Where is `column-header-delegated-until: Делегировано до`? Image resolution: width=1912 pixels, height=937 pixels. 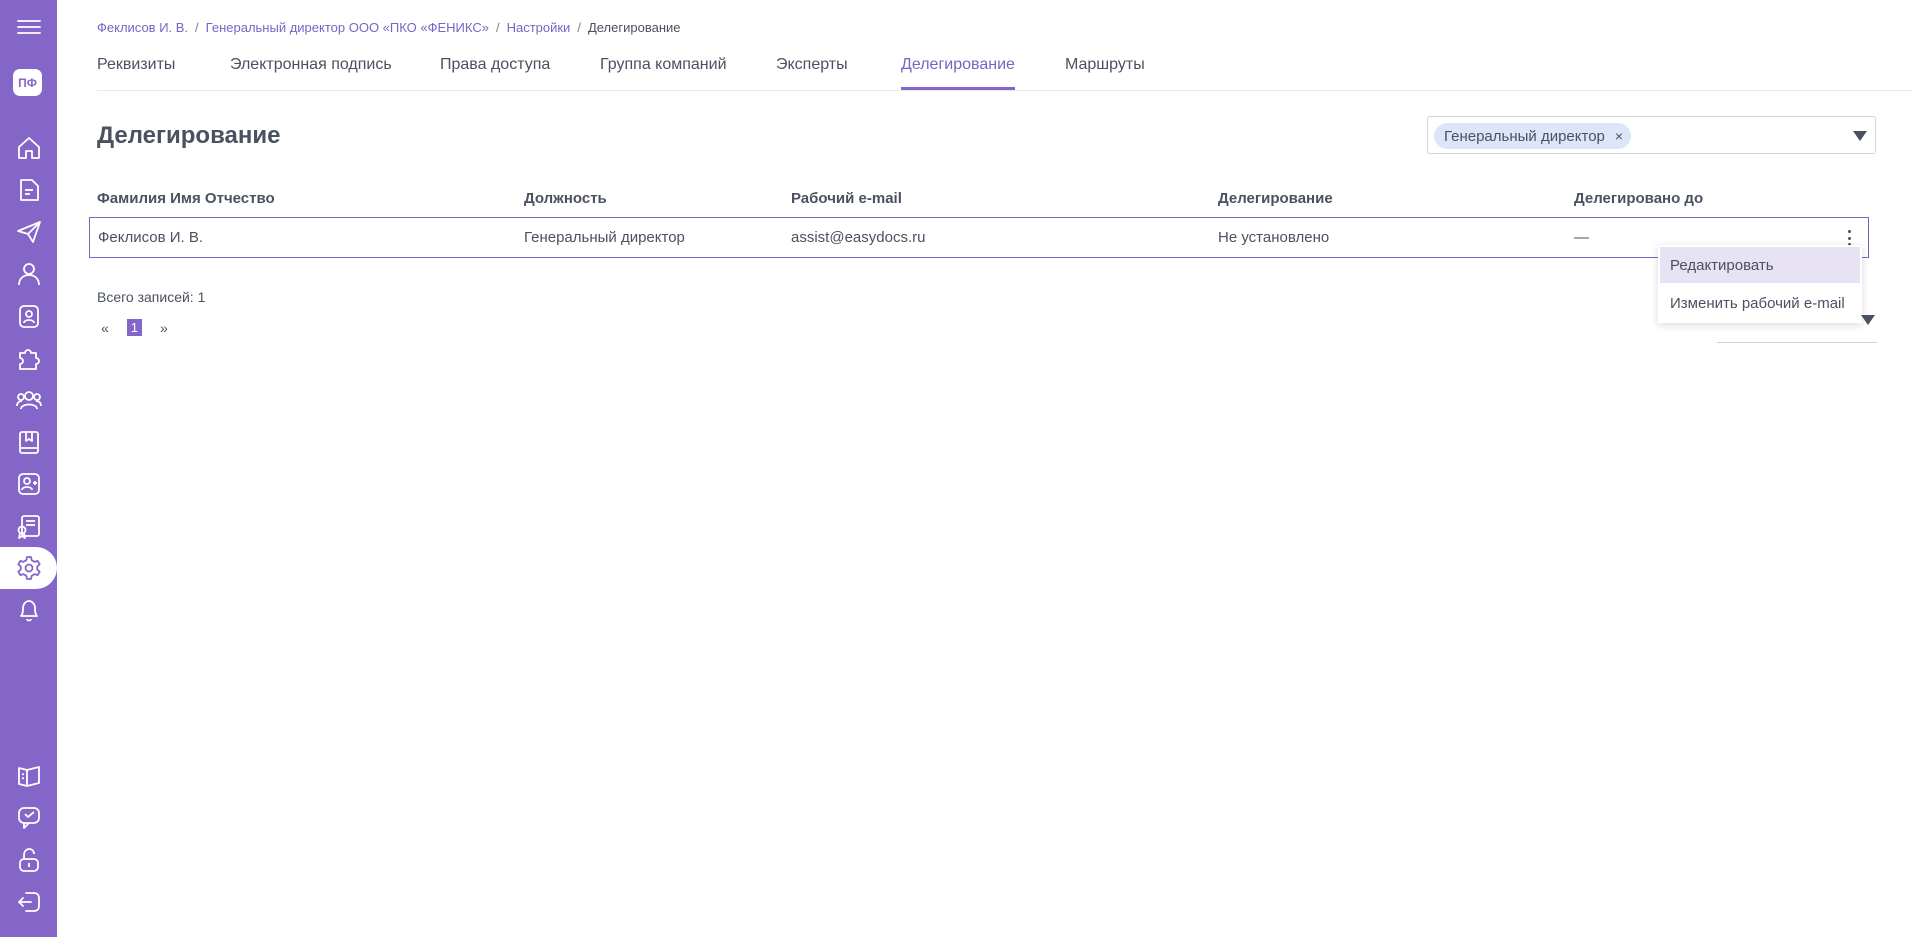
column-header-delegated-until: Делегировано до is located at coordinates (1638, 198).